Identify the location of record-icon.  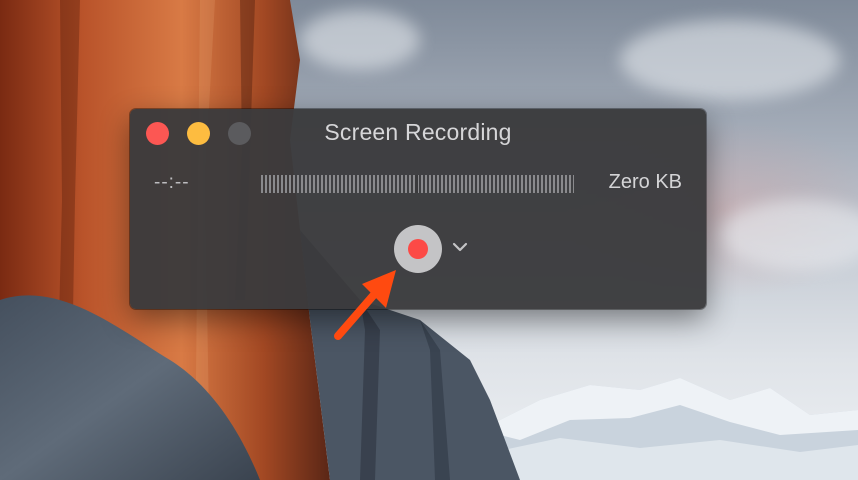
(418, 249).